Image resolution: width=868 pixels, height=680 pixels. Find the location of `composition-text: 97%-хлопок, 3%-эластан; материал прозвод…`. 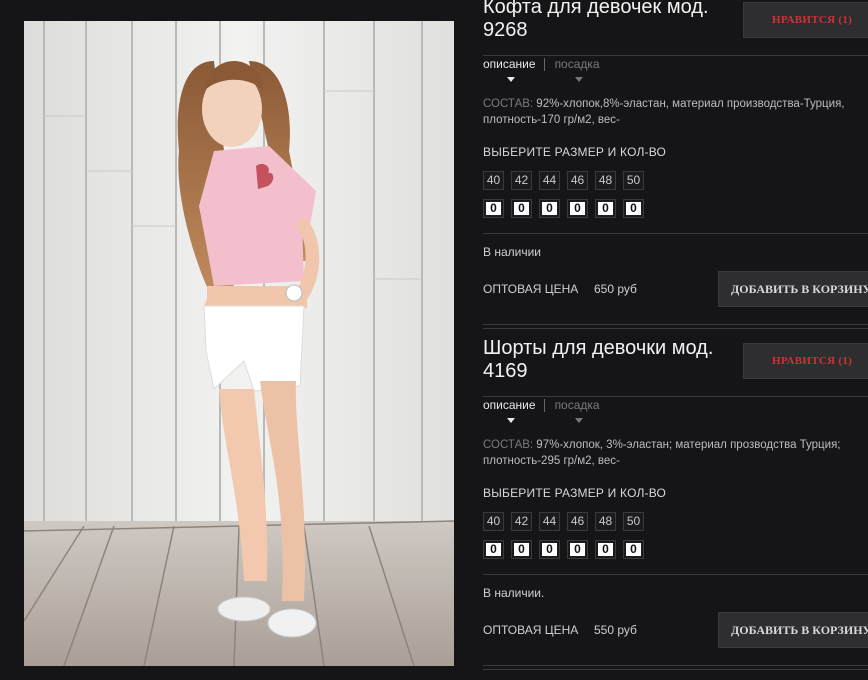

composition-text: 97%-хлопок, 3%-эластан; материал прозвод… is located at coordinates (662, 453).